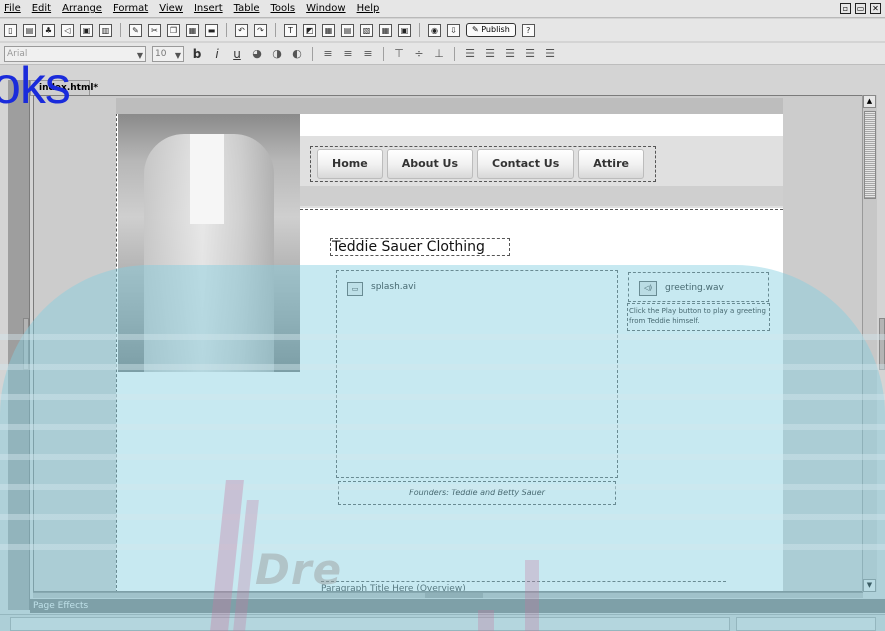 The image size is (885, 631). What do you see at coordinates (260, 30) in the screenshot?
I see `redo-icon: ↷` at bounding box center [260, 30].